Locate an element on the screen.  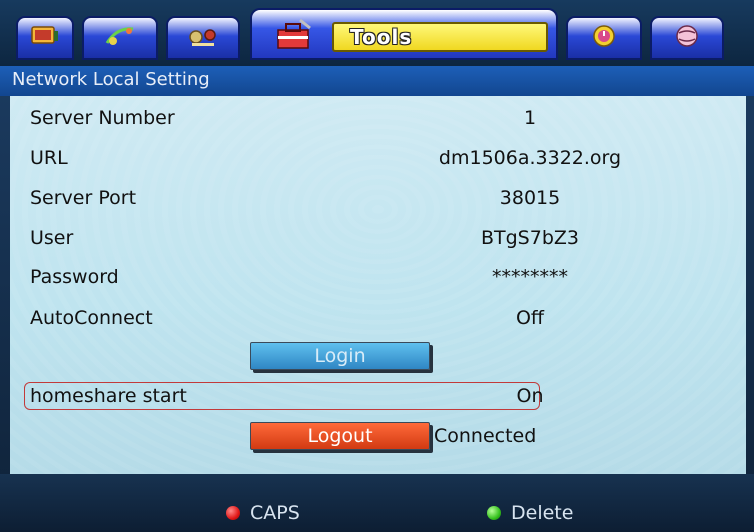
setting-row-url: URL dm1506a.3322.org is located at coordinates (380, 160).